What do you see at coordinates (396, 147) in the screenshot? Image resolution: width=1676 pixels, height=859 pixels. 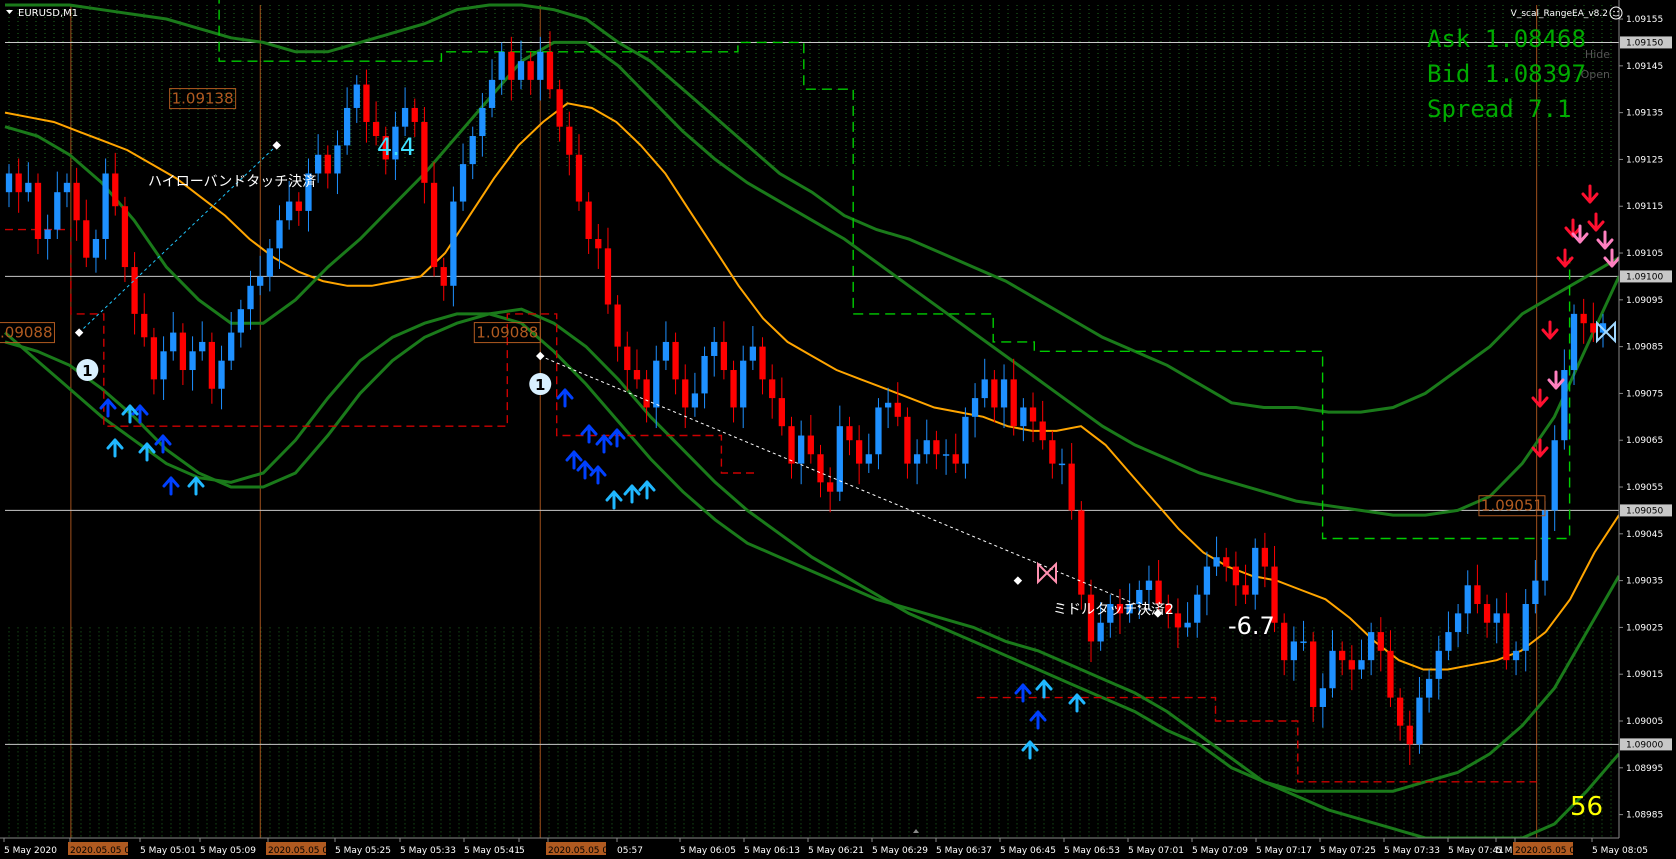 I see `annotation-profit: 4.4` at bounding box center [396, 147].